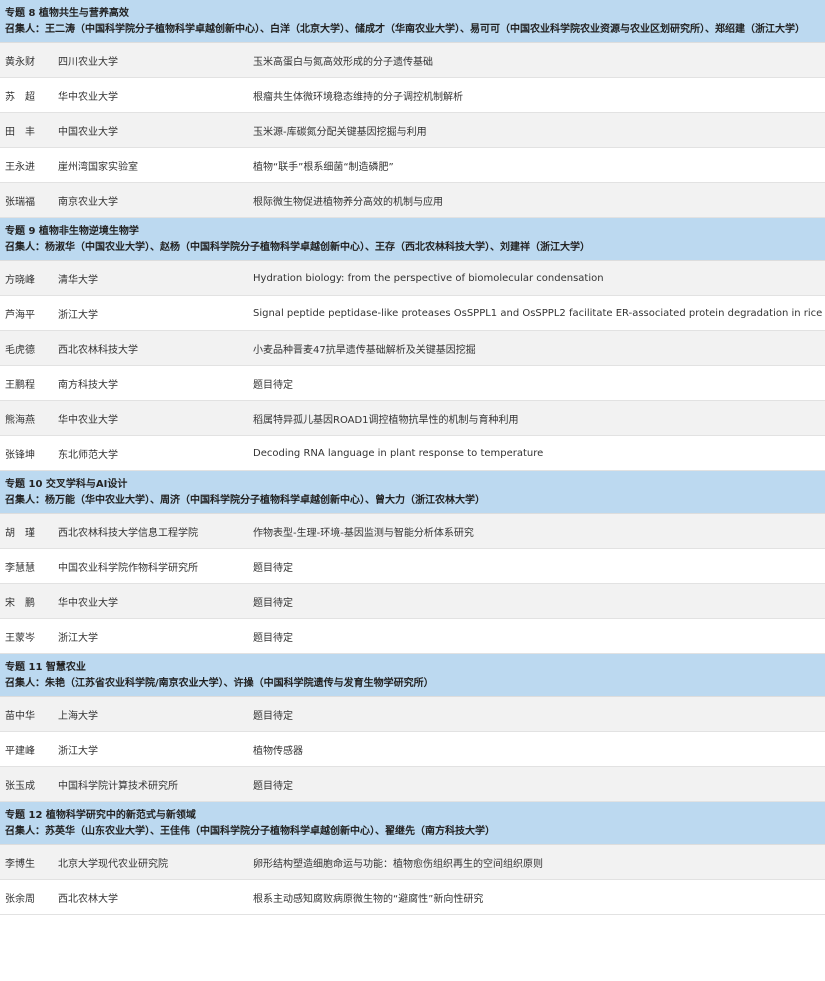 This screenshot has height=981, width=825. I want to click on table-row: 张余周 西北农林大学 根系主动感知腐败病原微生物的“避腐性”新向性研究, so click(412, 897).